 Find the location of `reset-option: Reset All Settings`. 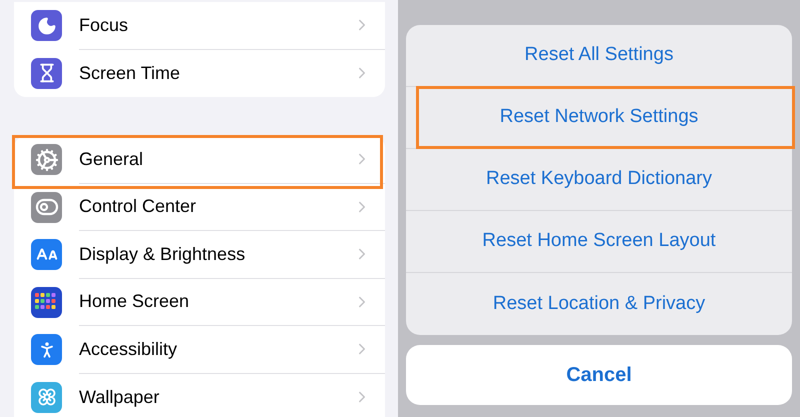

reset-option: Reset All Settings is located at coordinates (599, 55).